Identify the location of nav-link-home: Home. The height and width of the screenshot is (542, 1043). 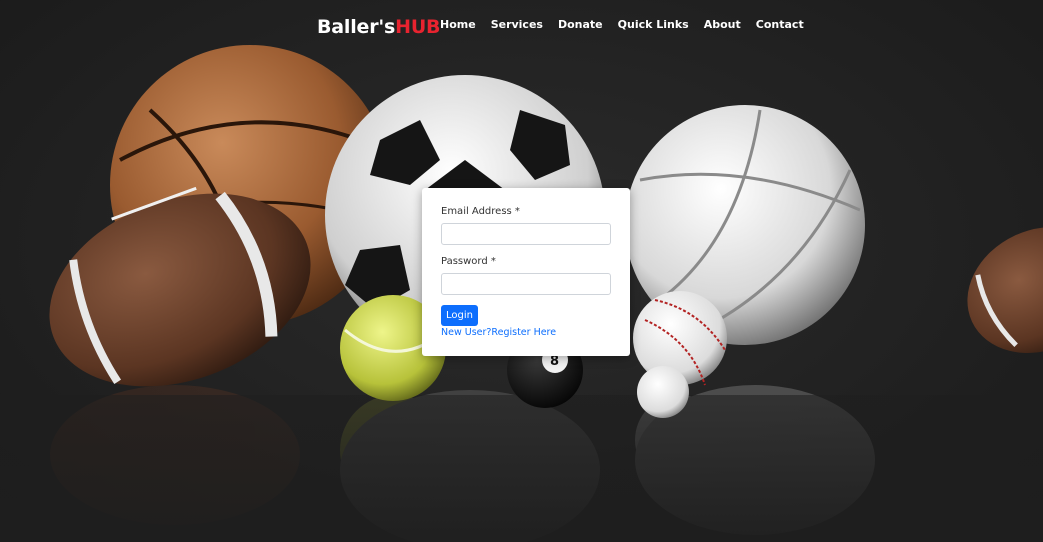
(458, 24).